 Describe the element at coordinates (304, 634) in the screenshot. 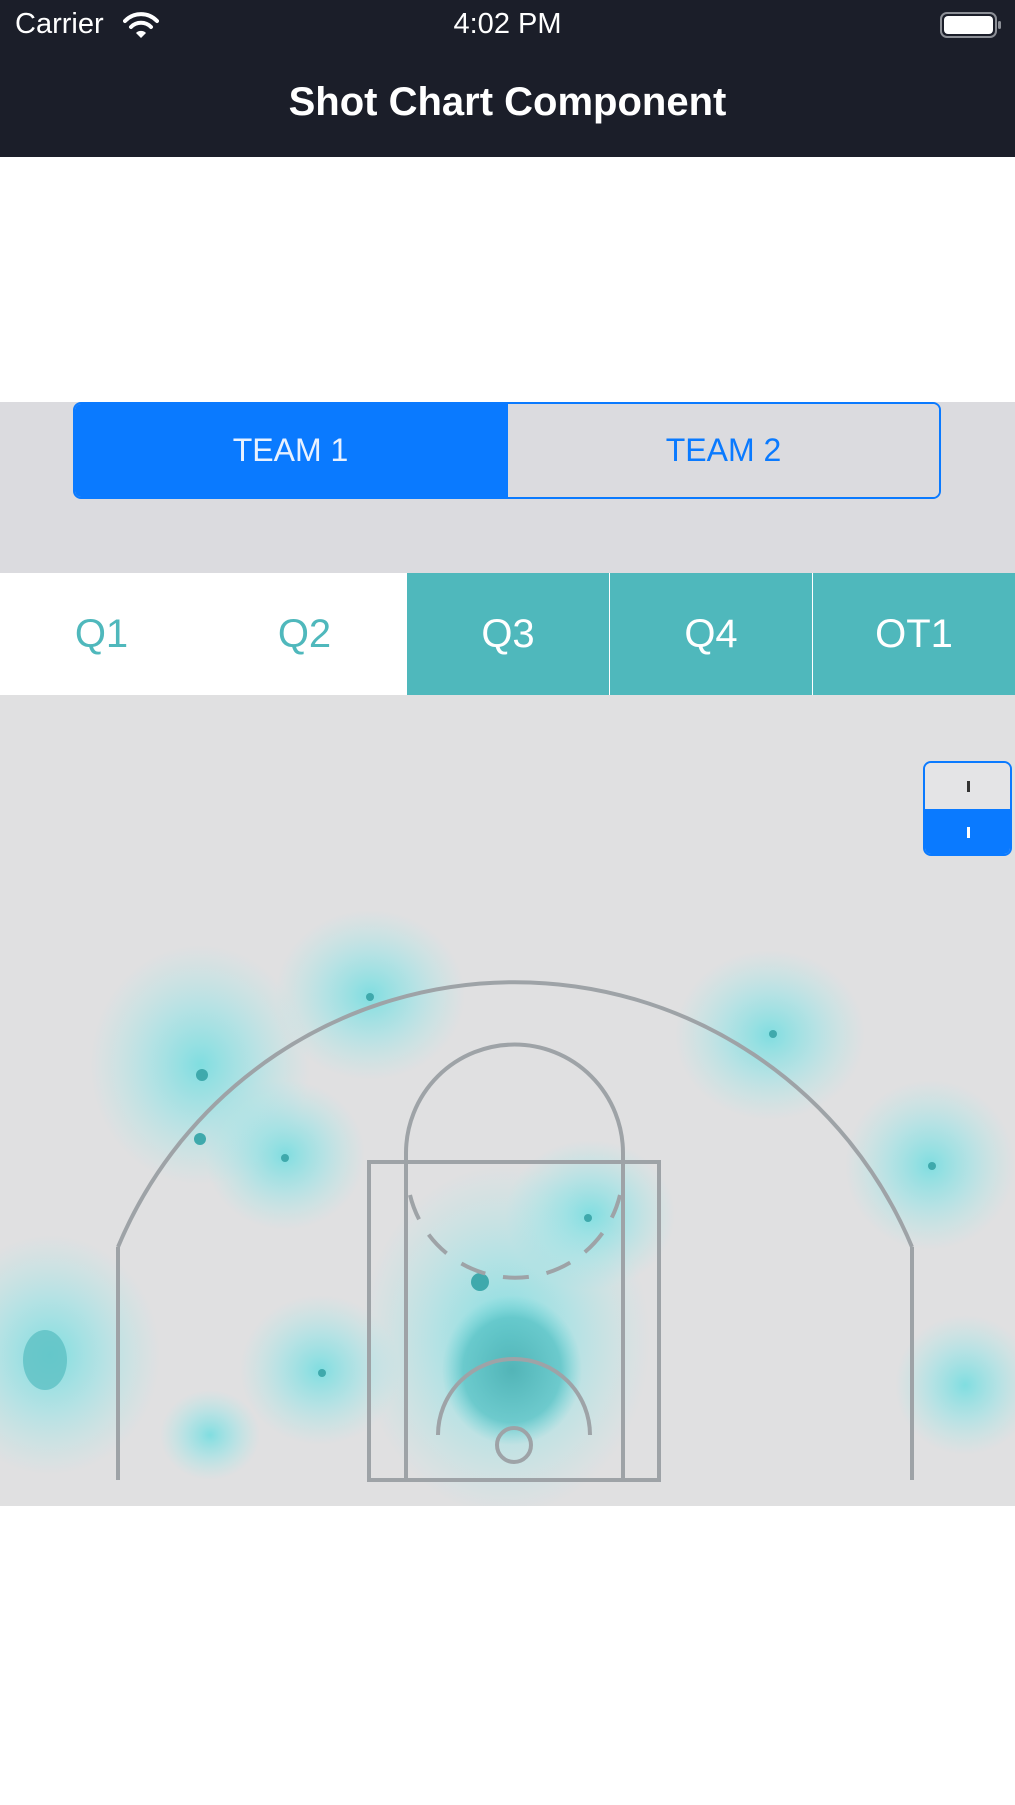

I see `period-button-q2: Q2` at that location.